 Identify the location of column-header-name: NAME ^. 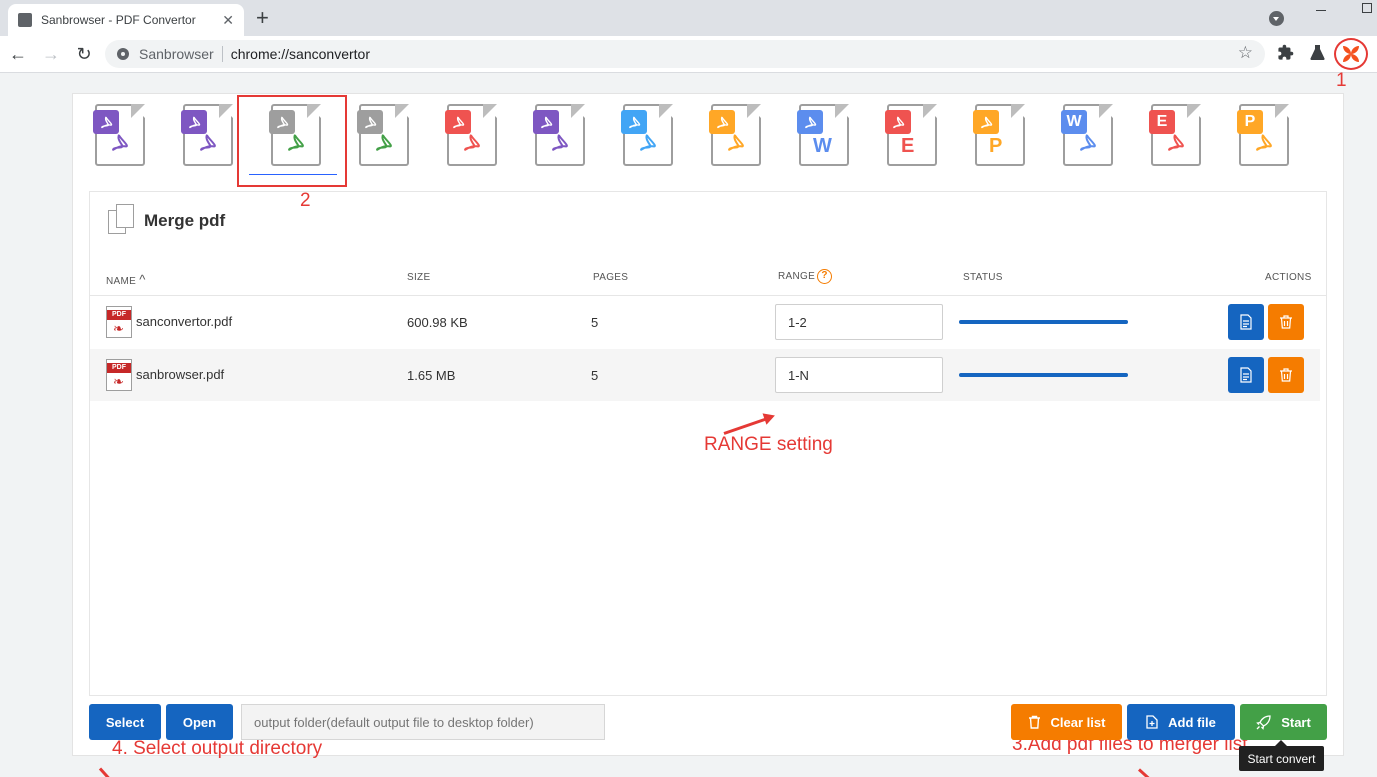
(126, 279).